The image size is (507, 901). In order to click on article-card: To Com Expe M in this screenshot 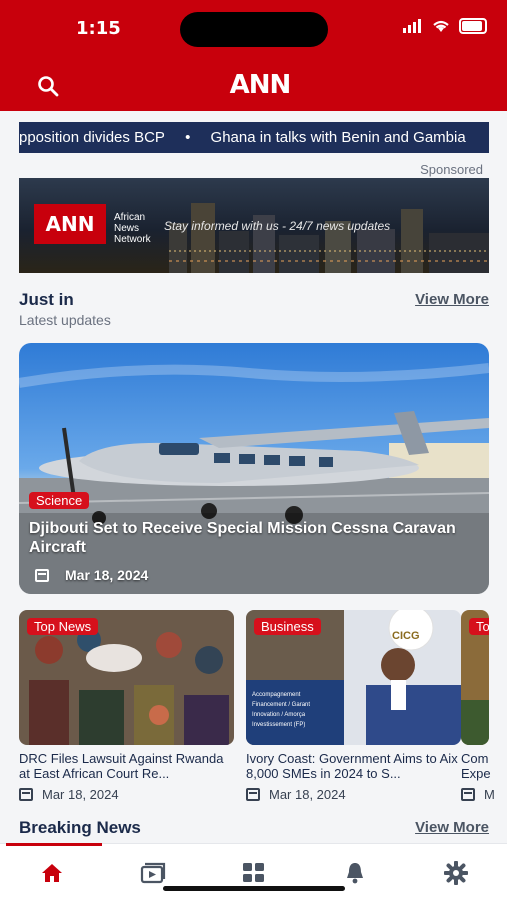, I will do `click(484, 706)`.